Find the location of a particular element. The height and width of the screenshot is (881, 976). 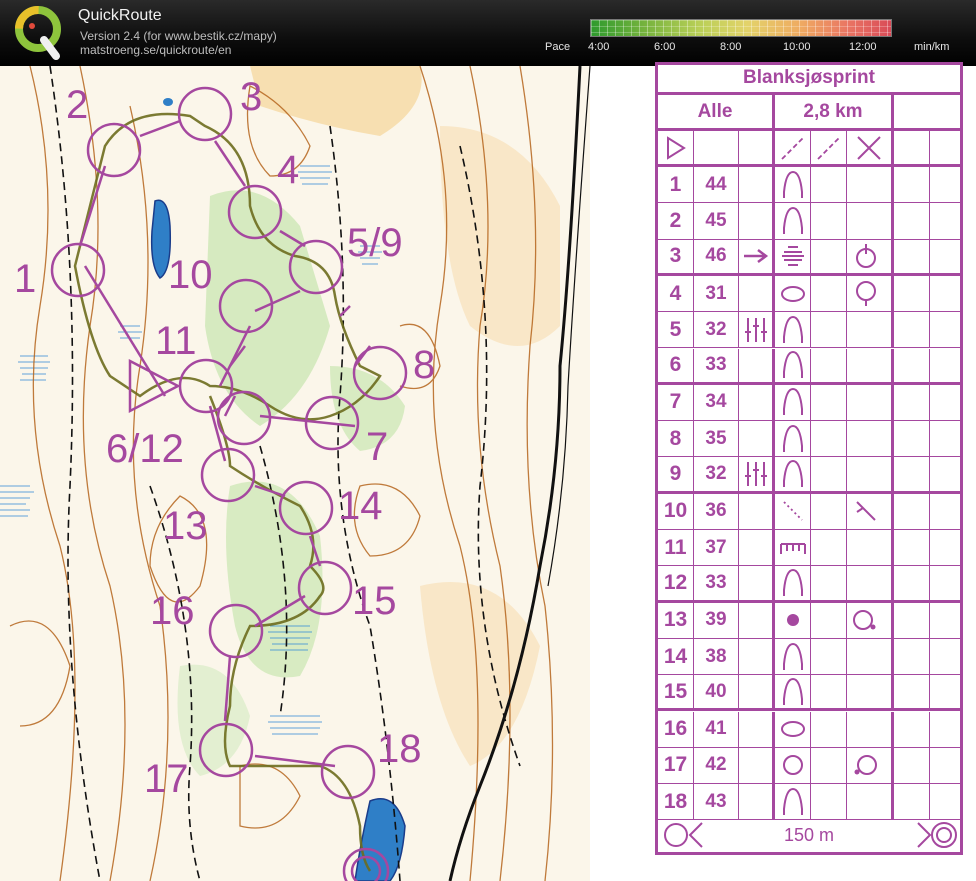

hook-icon is located at coordinates (870, 511).